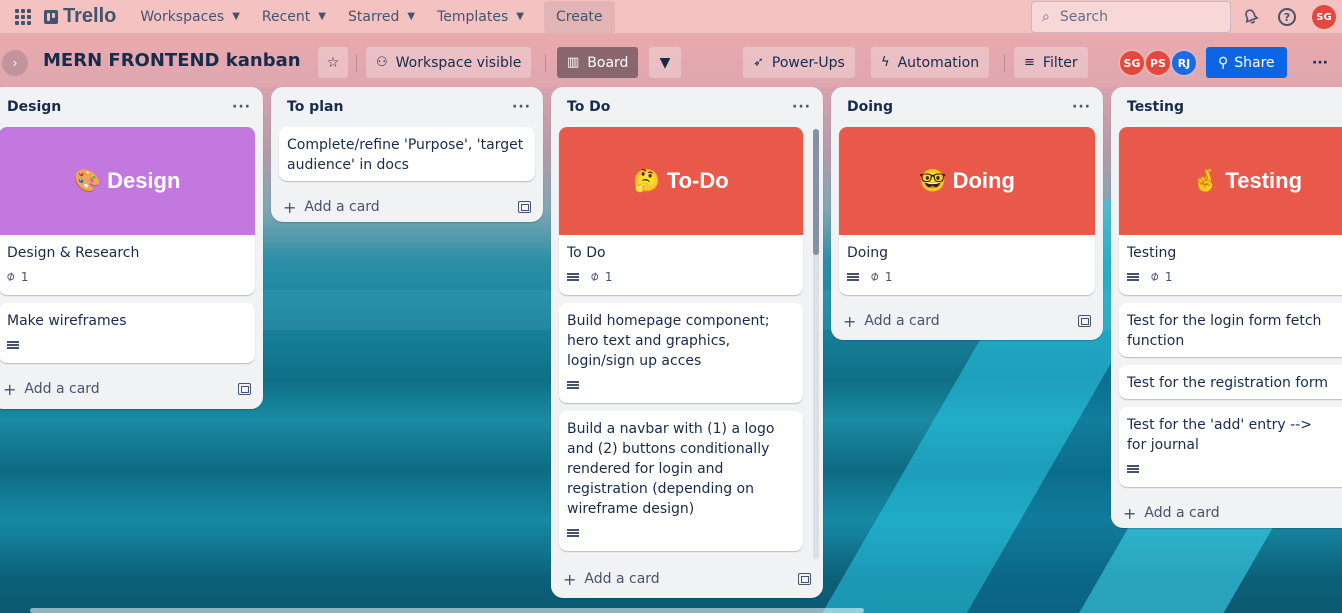  What do you see at coordinates (1251, 17) in the screenshot?
I see `bell-icon` at bounding box center [1251, 17].